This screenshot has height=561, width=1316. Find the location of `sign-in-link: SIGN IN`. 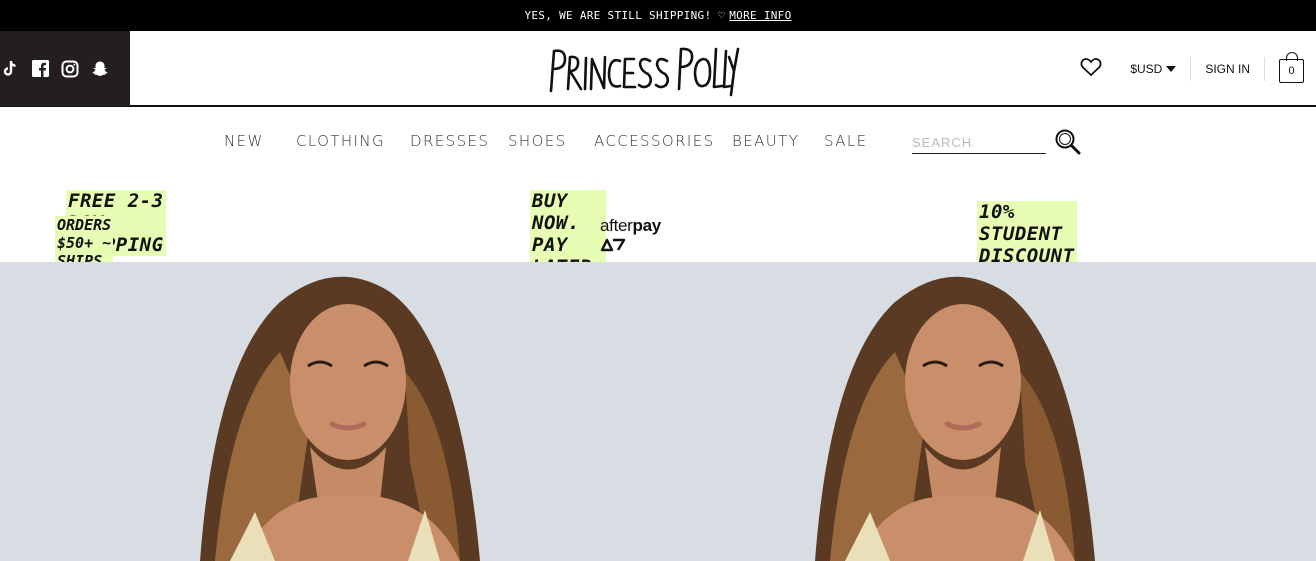

sign-in-link: SIGN IN is located at coordinates (1227, 68).